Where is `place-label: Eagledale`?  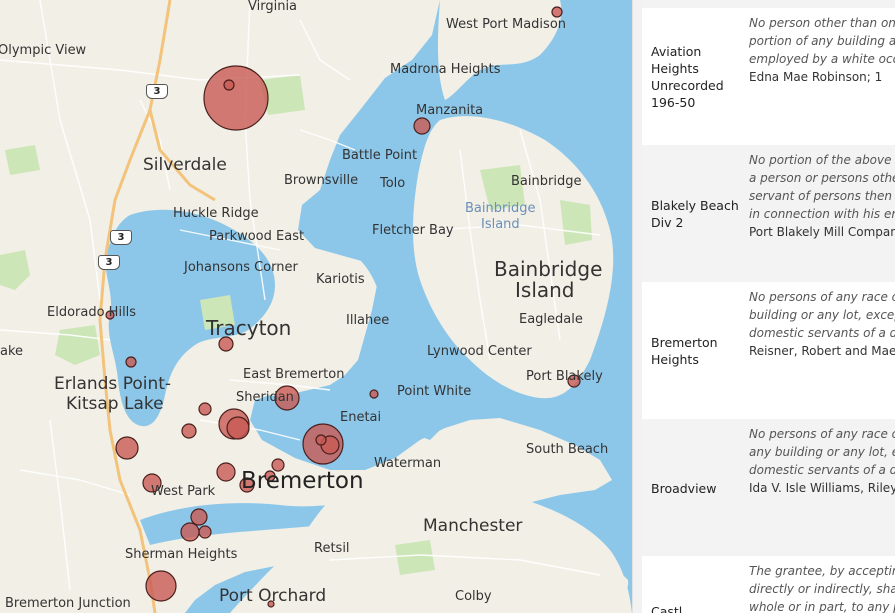
place-label: Eagledale is located at coordinates (551, 319).